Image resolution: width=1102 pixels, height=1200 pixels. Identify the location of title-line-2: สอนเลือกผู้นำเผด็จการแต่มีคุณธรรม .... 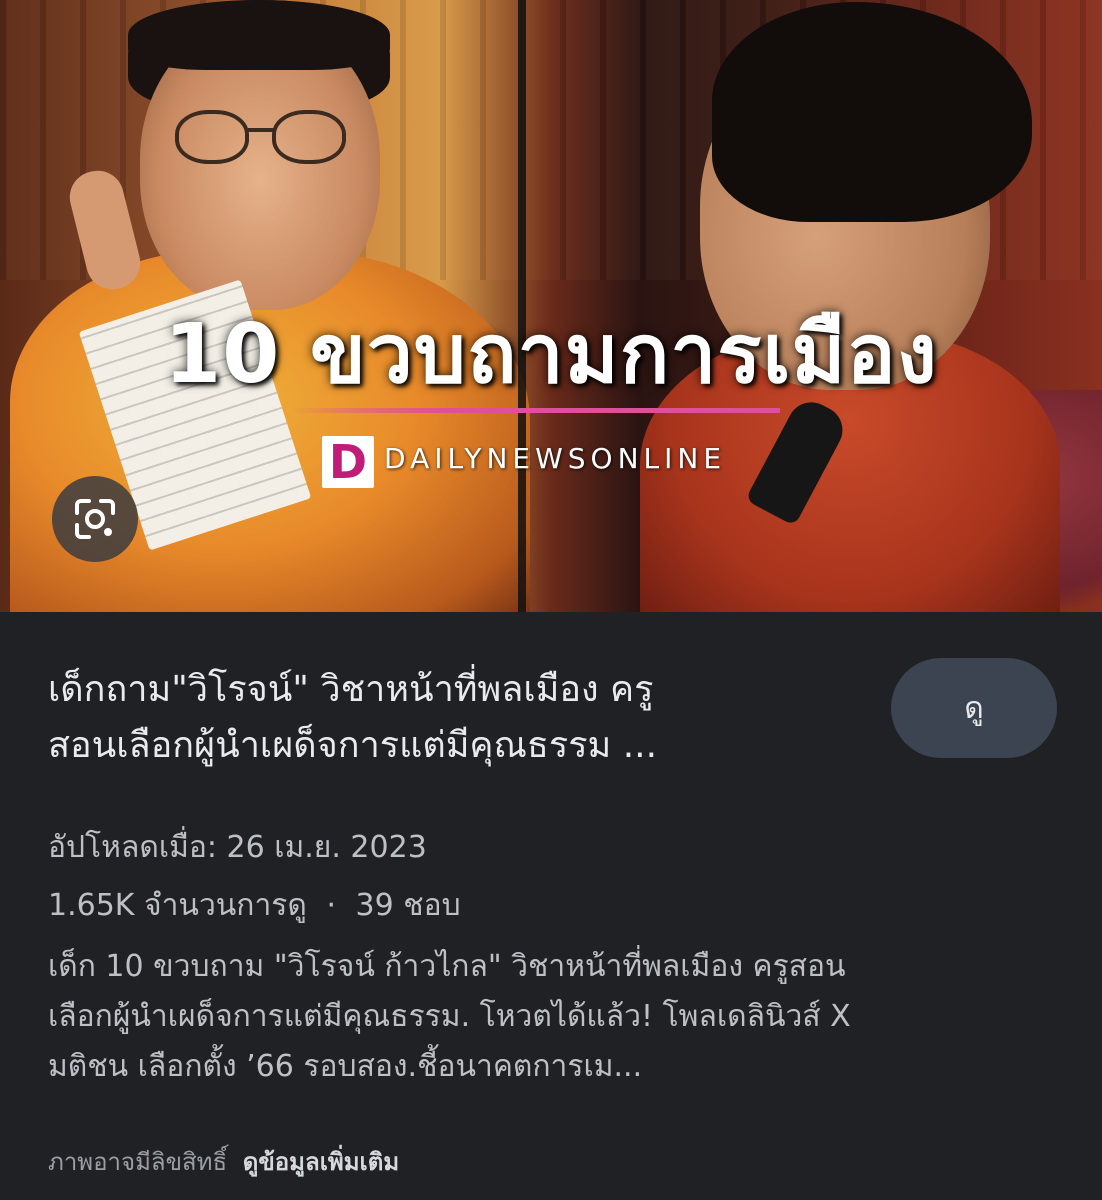
(353, 745).